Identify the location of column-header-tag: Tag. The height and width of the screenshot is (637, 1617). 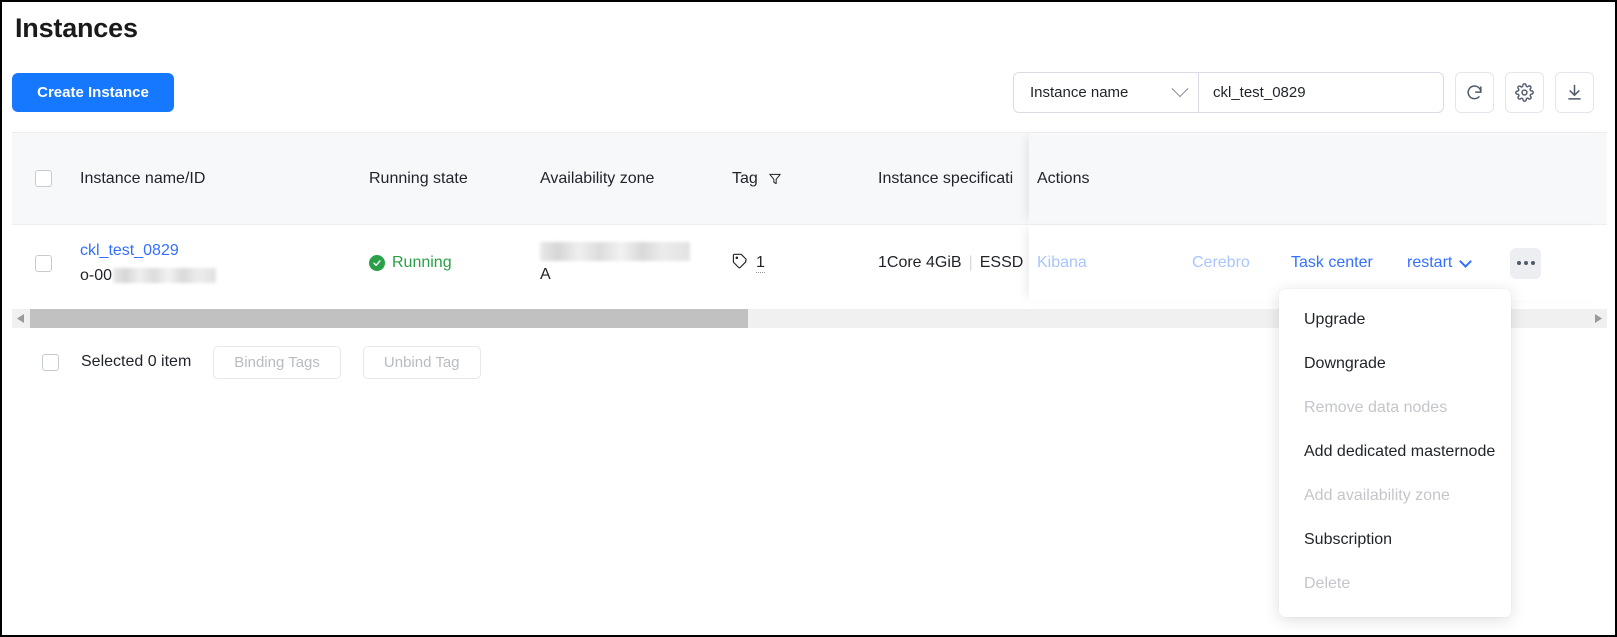
(757, 178).